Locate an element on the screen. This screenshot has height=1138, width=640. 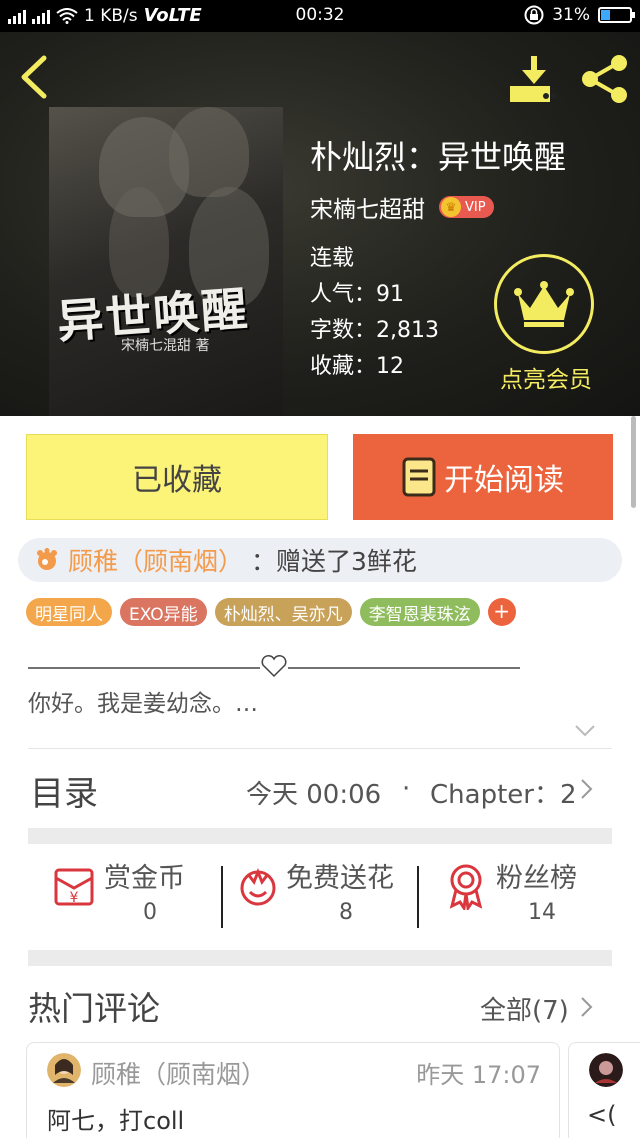
vip-label: VIP is located at coordinates (475, 207).